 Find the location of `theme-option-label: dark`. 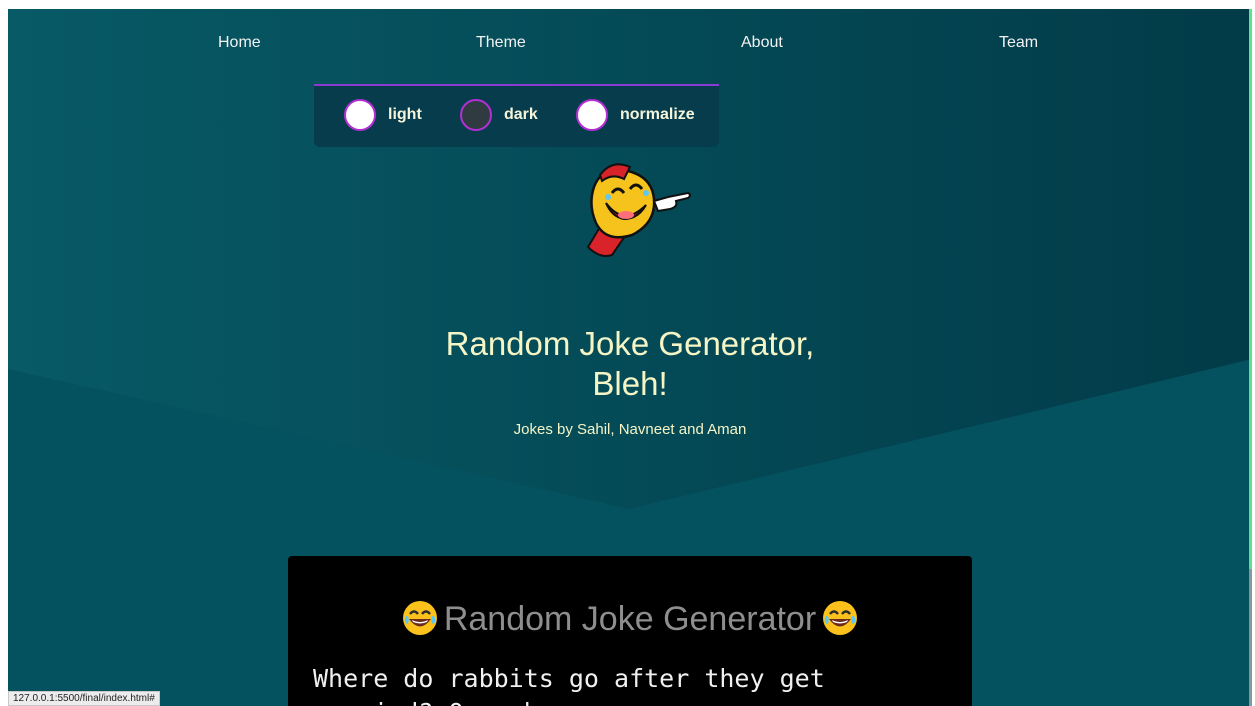

theme-option-label: dark is located at coordinates (521, 114).